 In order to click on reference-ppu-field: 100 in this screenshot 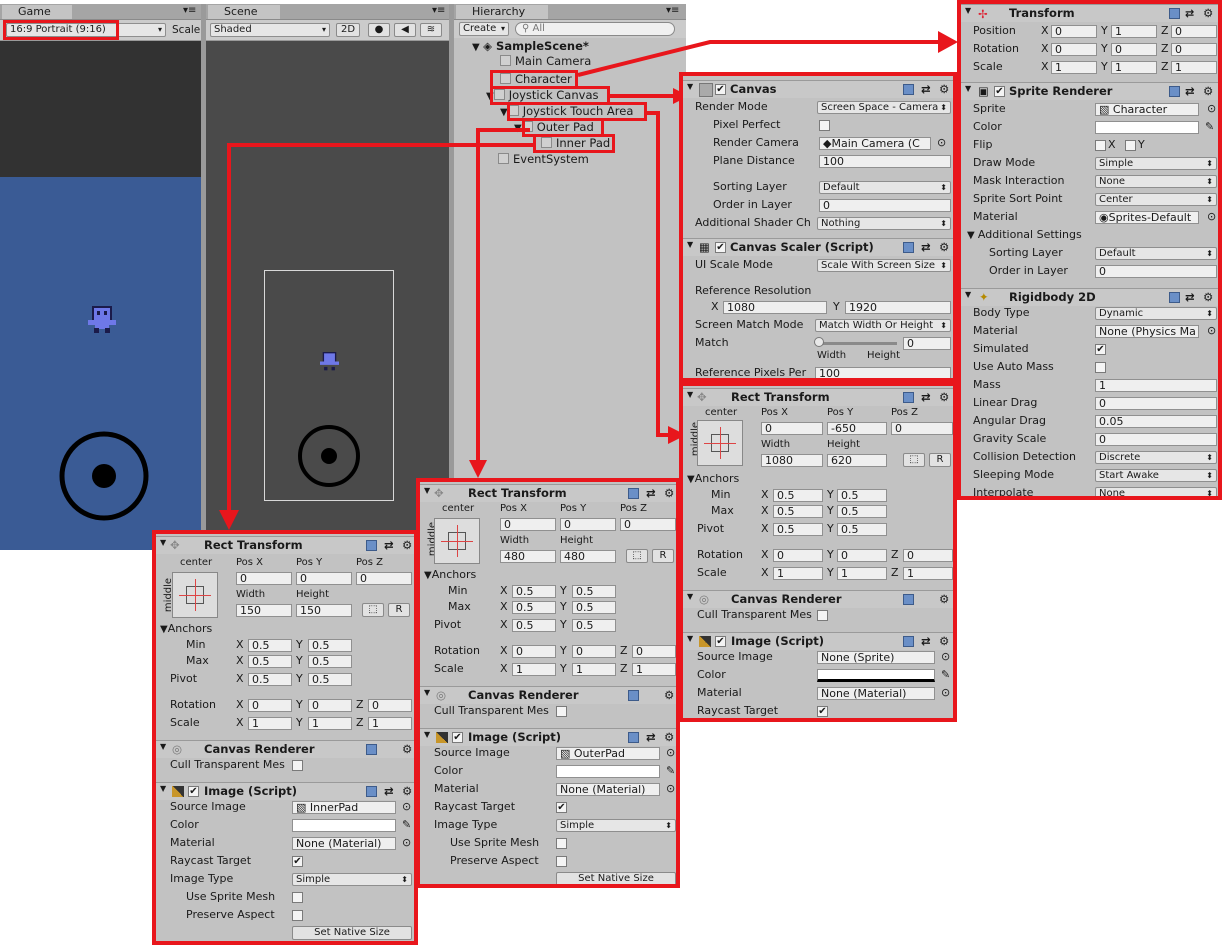, I will do `click(883, 372)`.